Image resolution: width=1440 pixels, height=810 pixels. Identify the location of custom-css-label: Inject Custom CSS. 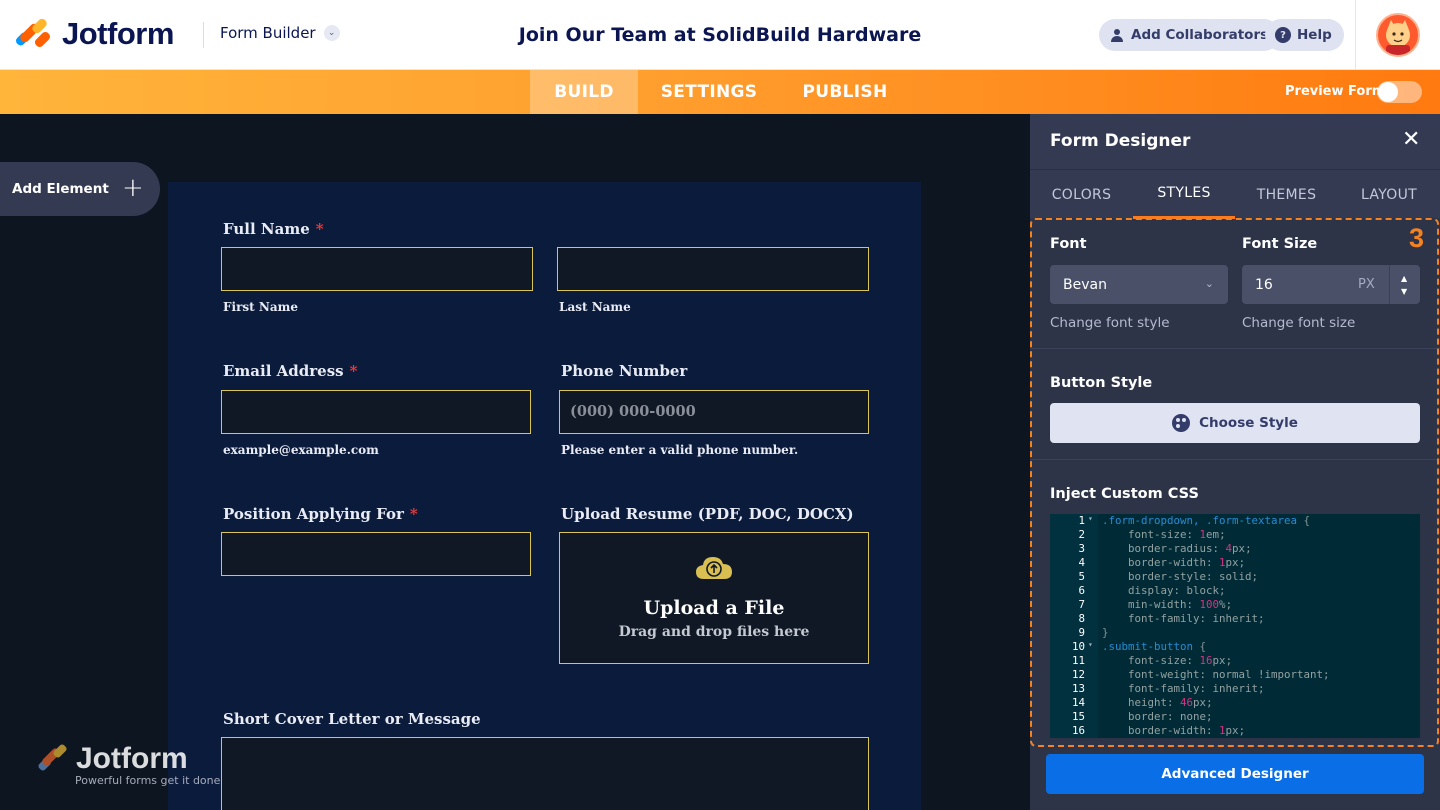
(1124, 494).